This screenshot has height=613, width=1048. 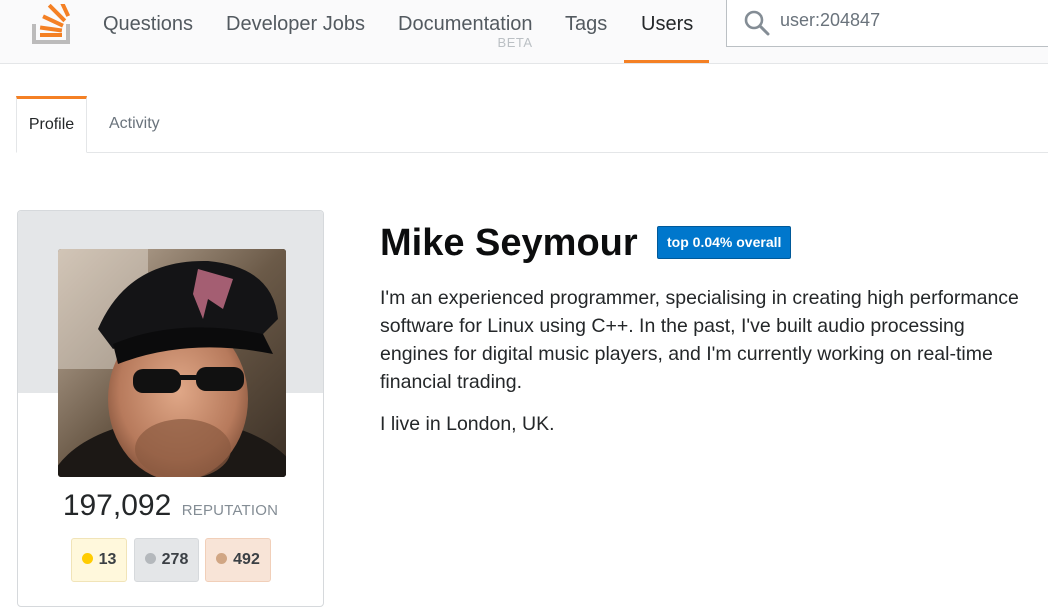 What do you see at coordinates (910, 20) in the screenshot?
I see `search-input` at bounding box center [910, 20].